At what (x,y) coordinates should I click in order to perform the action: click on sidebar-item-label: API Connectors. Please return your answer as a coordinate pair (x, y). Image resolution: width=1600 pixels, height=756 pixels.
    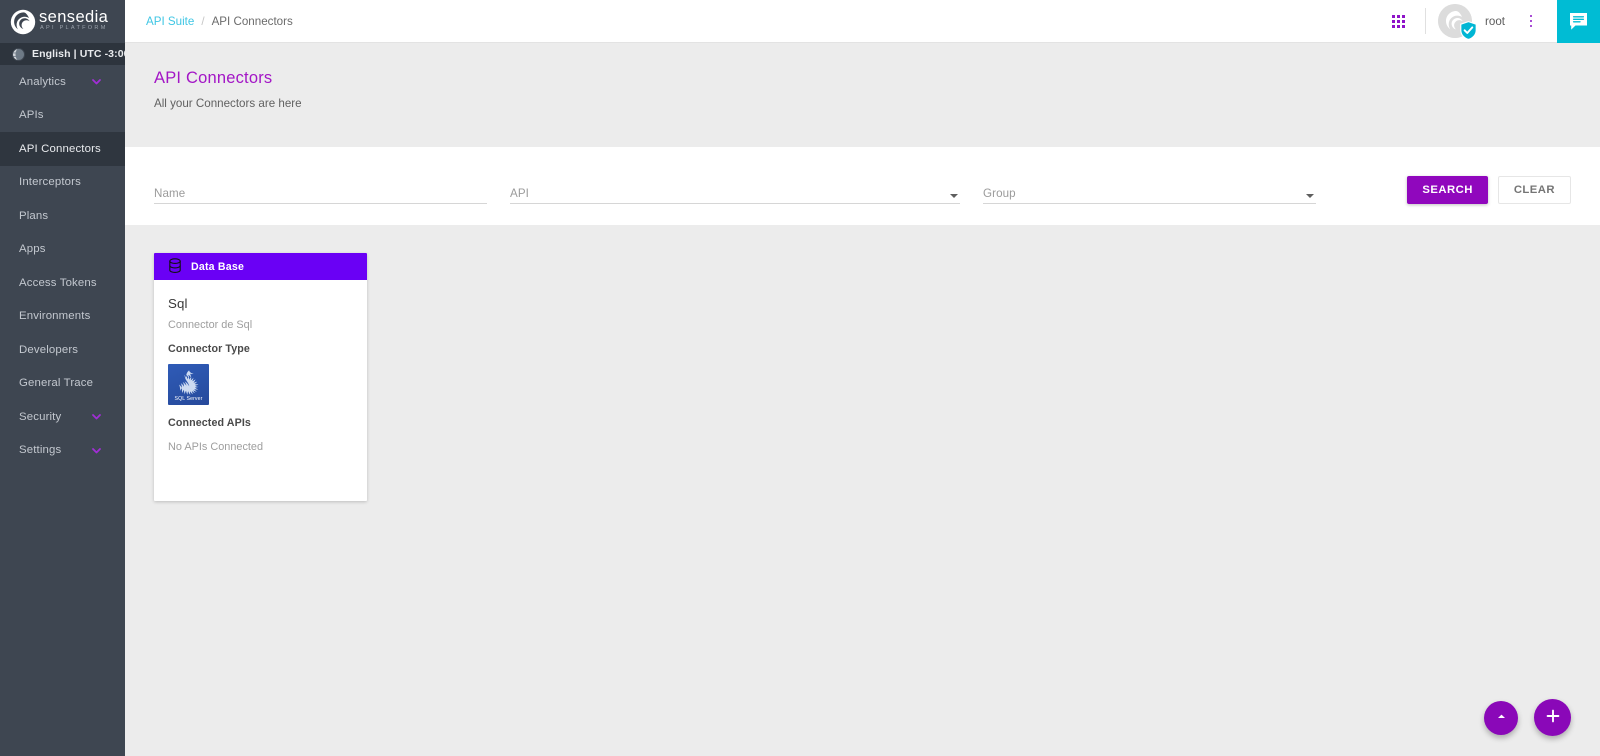
    Looking at the image, I should click on (60, 148).